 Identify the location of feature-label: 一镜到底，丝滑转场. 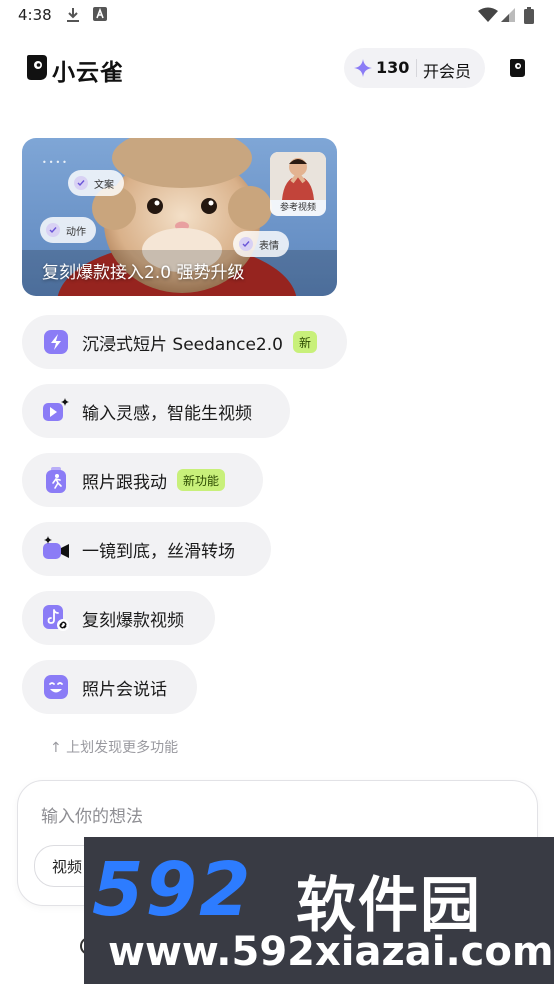
(158, 551).